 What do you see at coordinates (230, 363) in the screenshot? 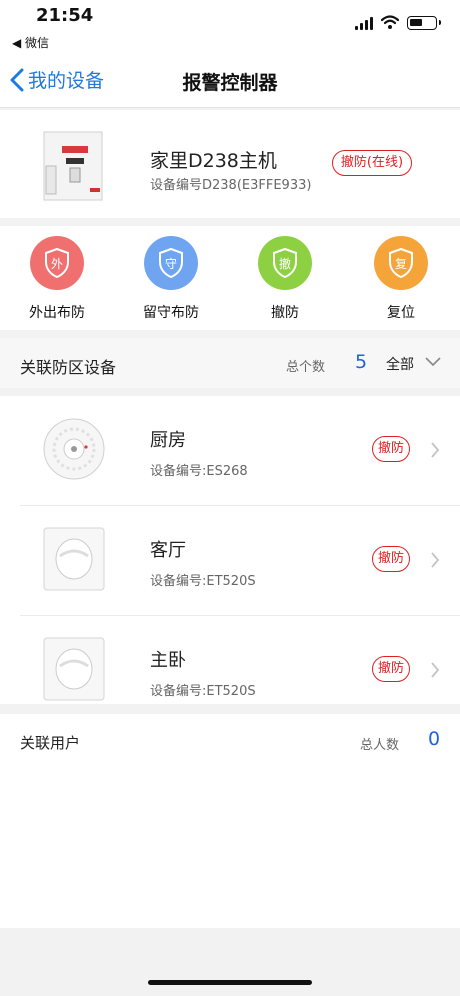
I see `zone-devices-header: 关联防区设备 总个数 5 全部` at bounding box center [230, 363].